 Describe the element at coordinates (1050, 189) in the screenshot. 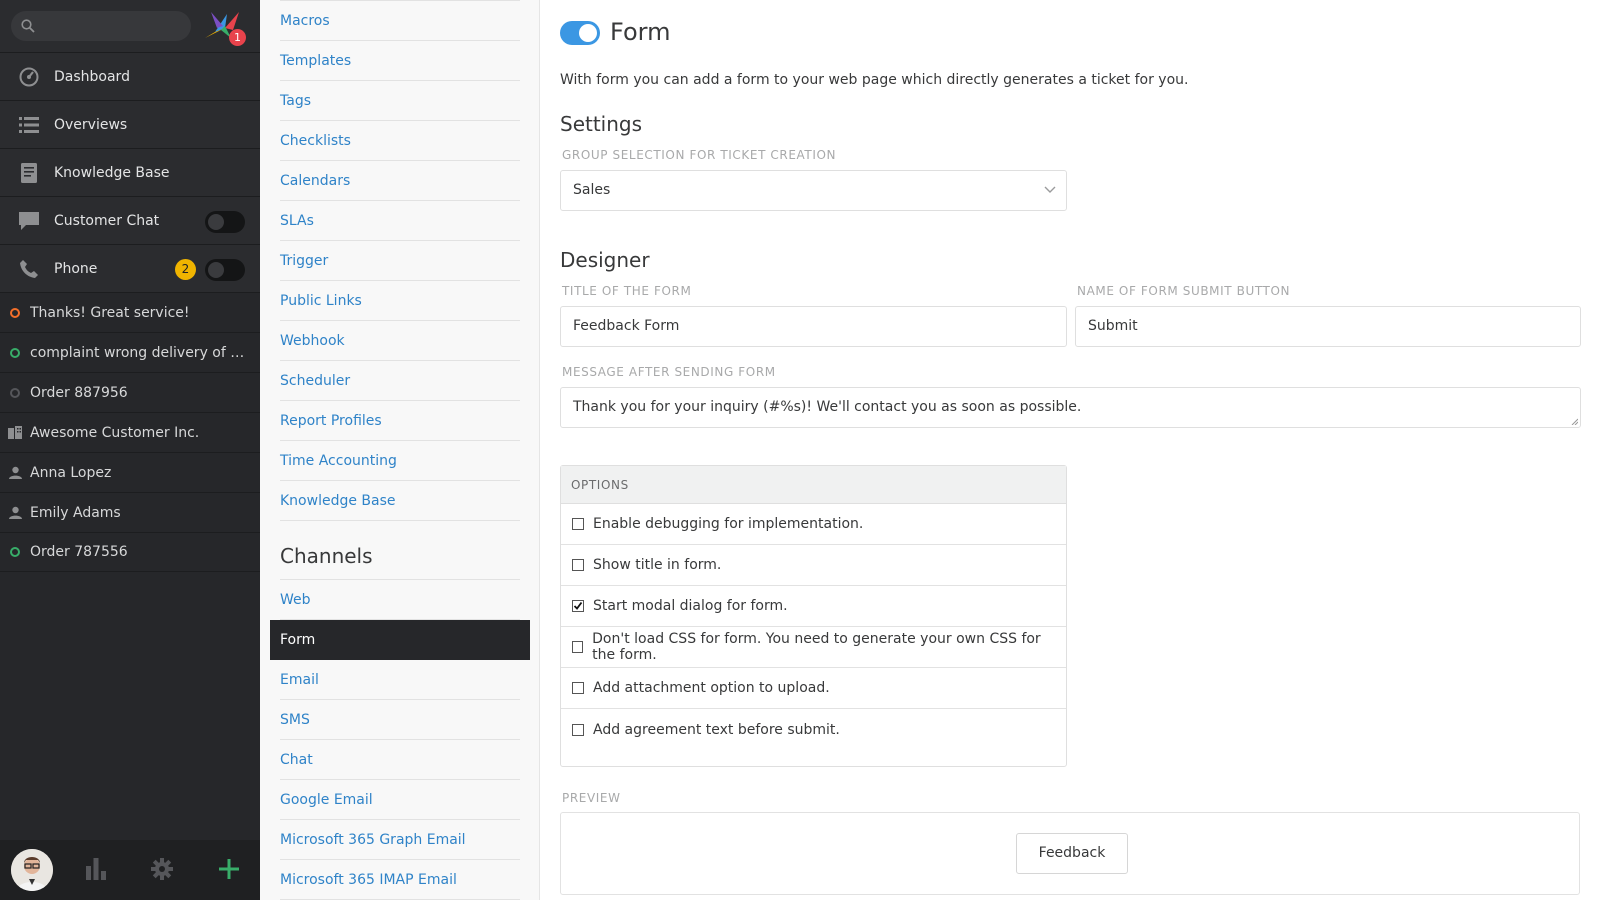

I see `chevron-down-icon` at that location.